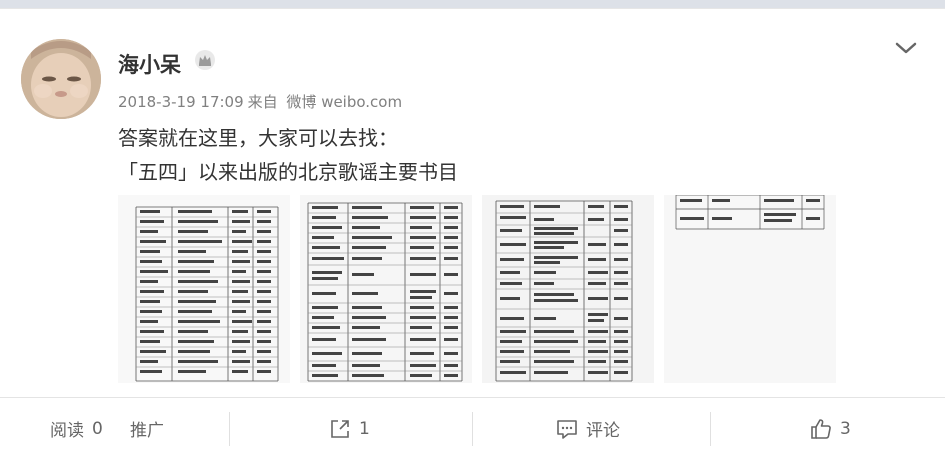 The image size is (945, 449). I want to click on post-meta: 2018-3-19 17:09 来自 微博 weibo.com, so click(262, 101).